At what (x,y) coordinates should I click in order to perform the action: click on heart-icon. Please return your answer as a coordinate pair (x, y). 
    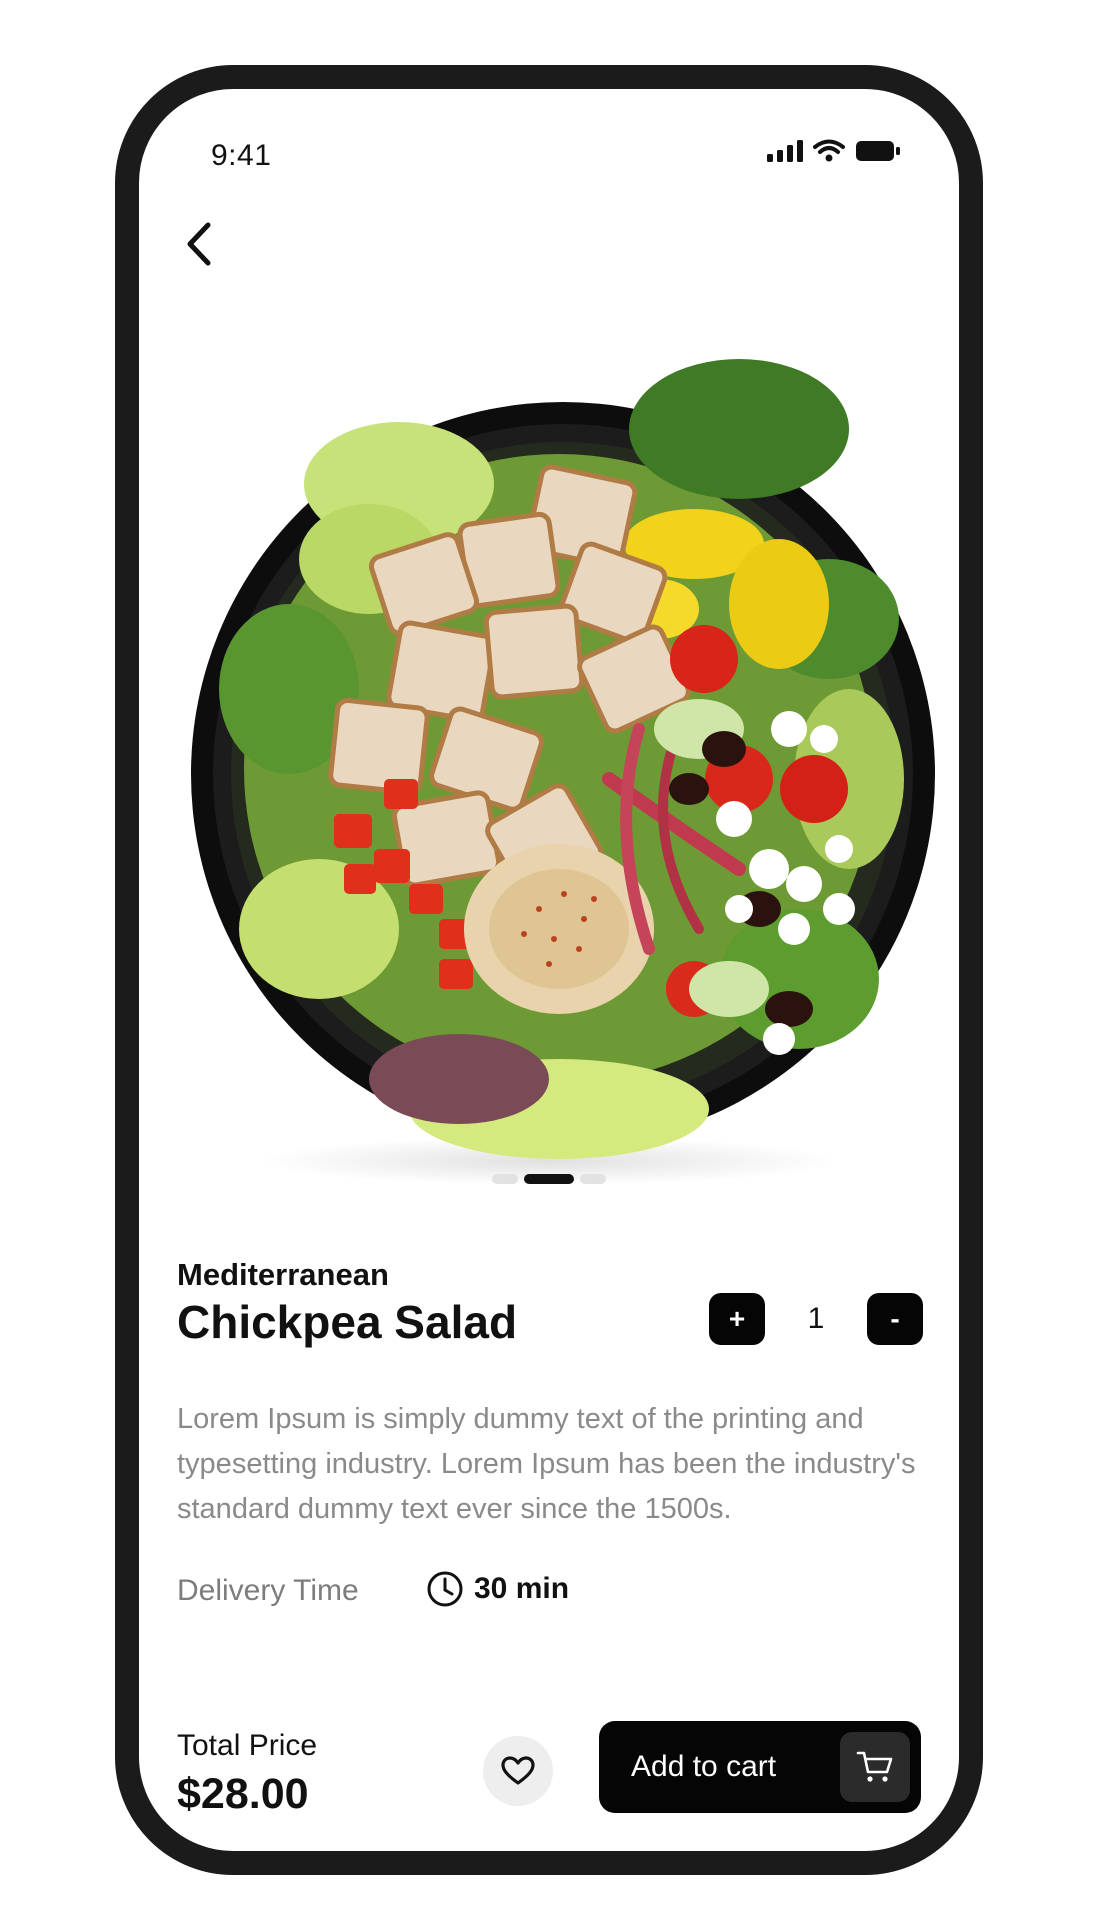
    Looking at the image, I should click on (518, 1770).